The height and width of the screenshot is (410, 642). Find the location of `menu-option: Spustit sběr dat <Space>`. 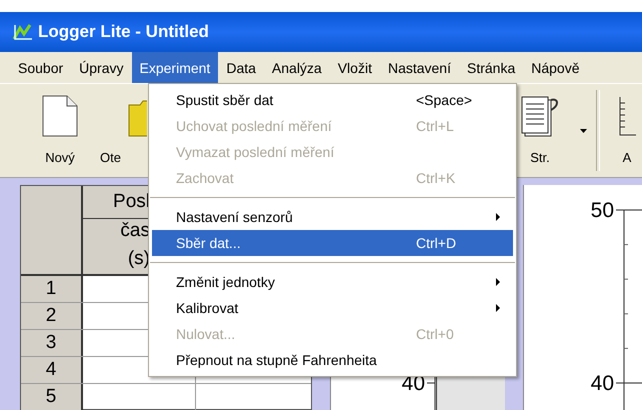

menu-option: Spustit sběr dat <Space> is located at coordinates (332, 100).